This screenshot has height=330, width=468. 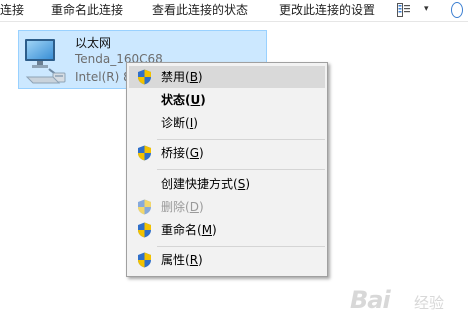 What do you see at coordinates (205, 184) in the screenshot?
I see `menu-item-label: 创建快捷方式(S)` at bounding box center [205, 184].